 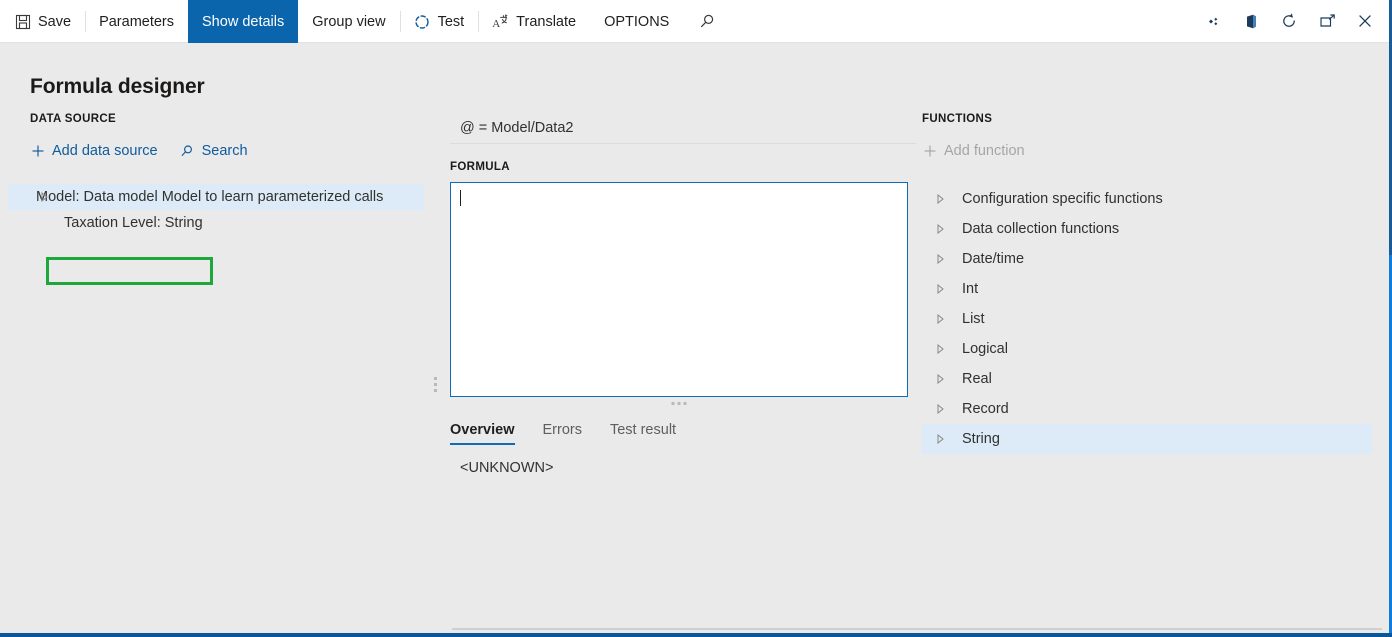 I want to click on result-tabs: Overview Errors Test result, so click(x=563, y=429).